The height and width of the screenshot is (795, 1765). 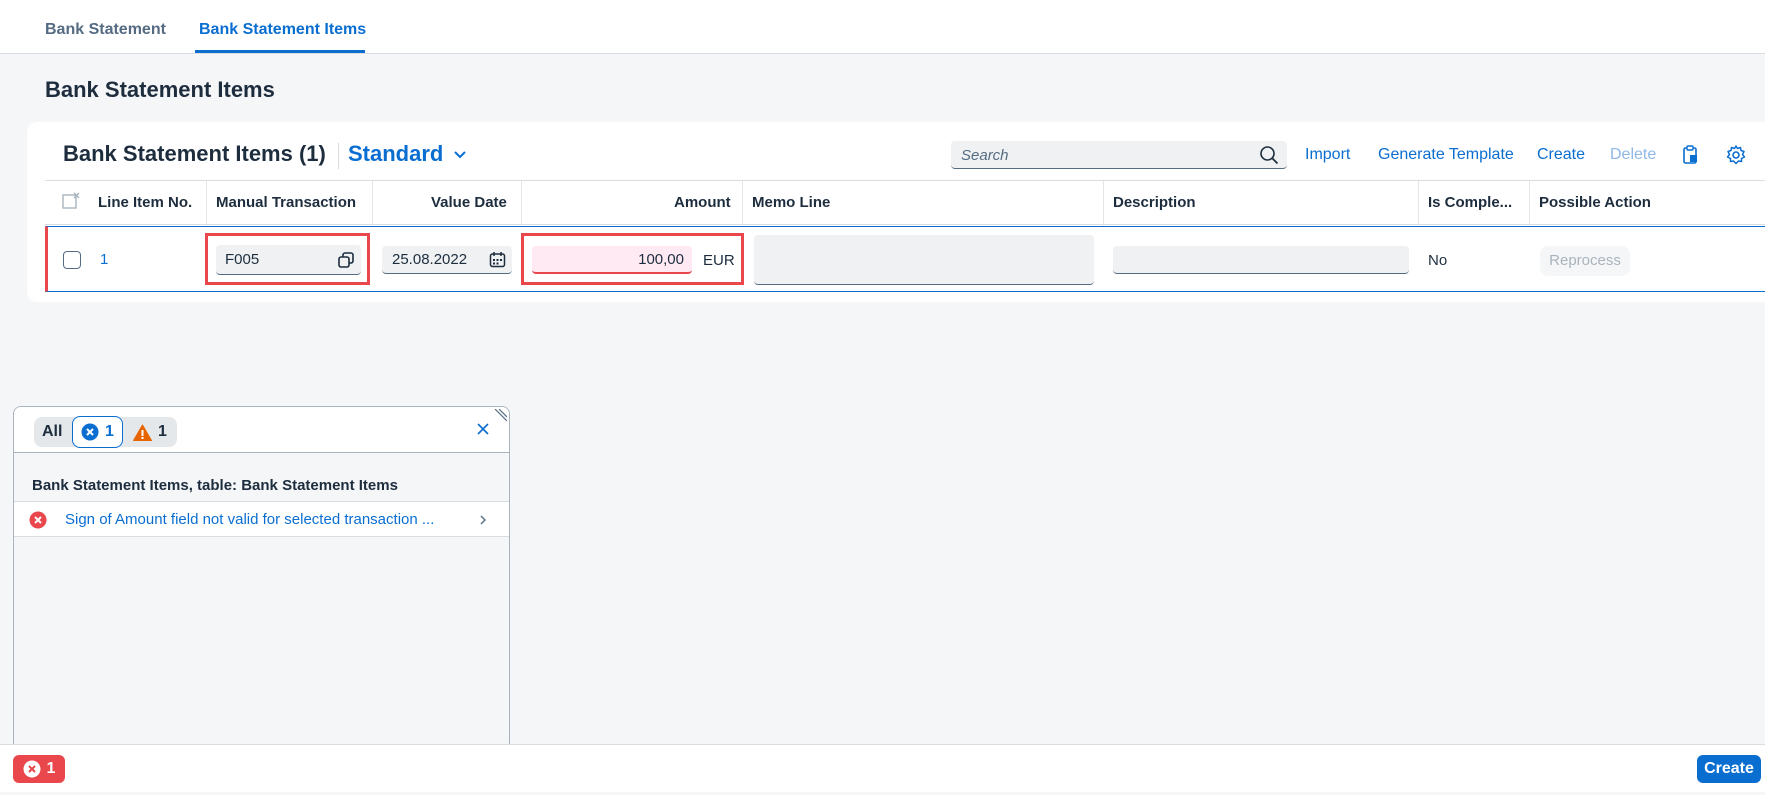 I want to click on warning-icon, so click(x=142, y=432).